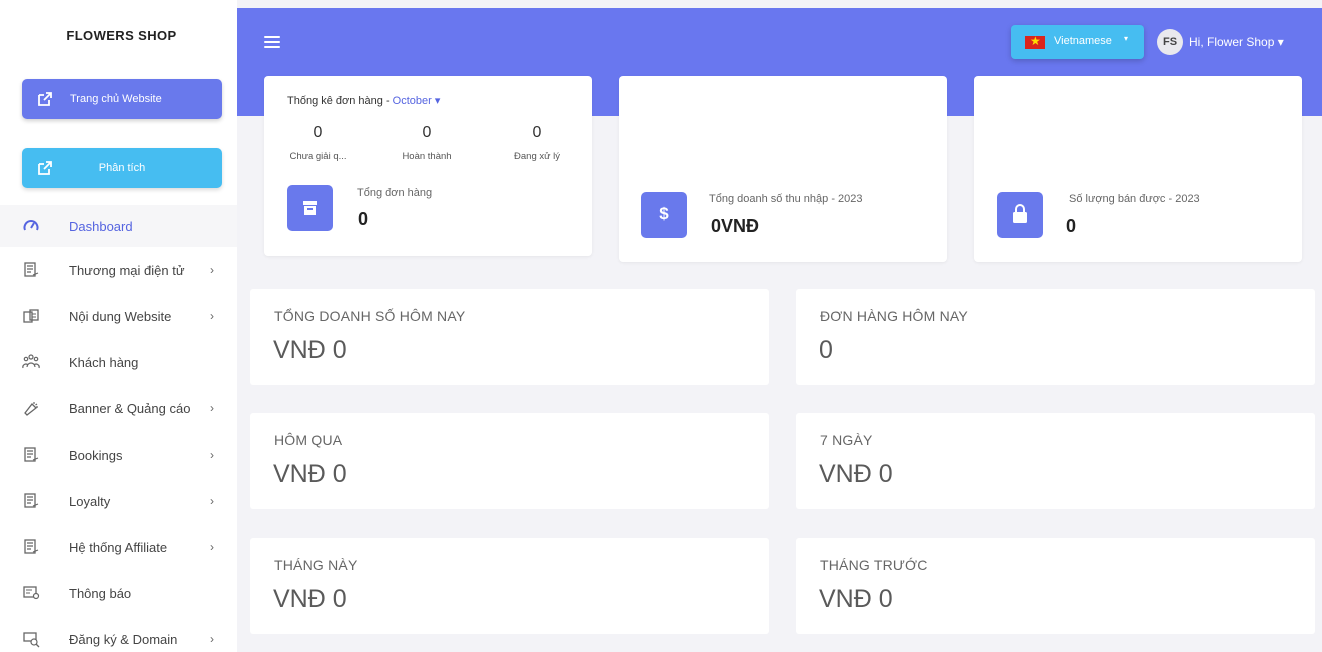 The width and height of the screenshot is (1322, 652). Describe the element at coordinates (31, 225) in the screenshot. I see `dashboard-gauge-icon` at that location.